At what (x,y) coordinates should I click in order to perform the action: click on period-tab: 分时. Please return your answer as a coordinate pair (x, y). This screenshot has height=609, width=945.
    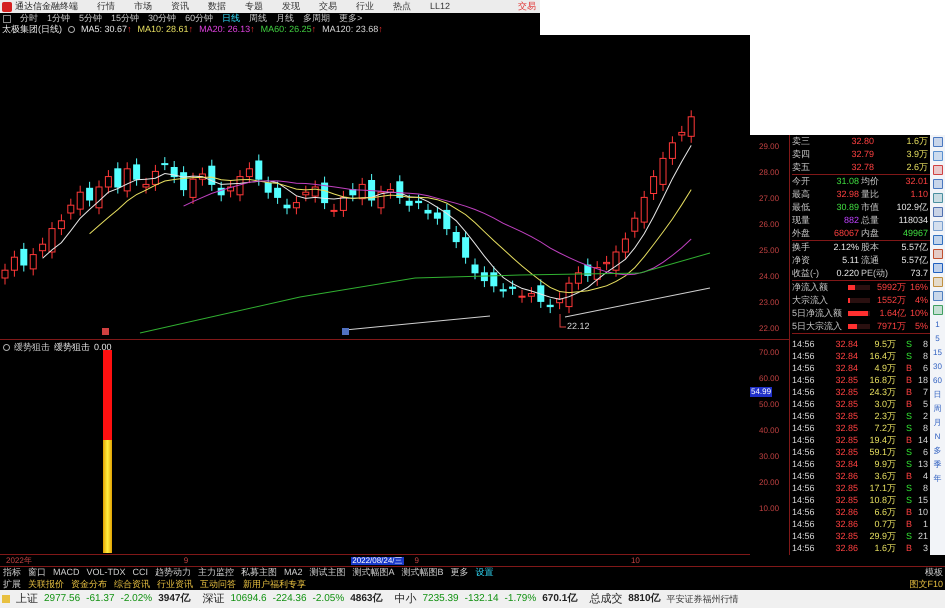
    Looking at the image, I should click on (29, 18).